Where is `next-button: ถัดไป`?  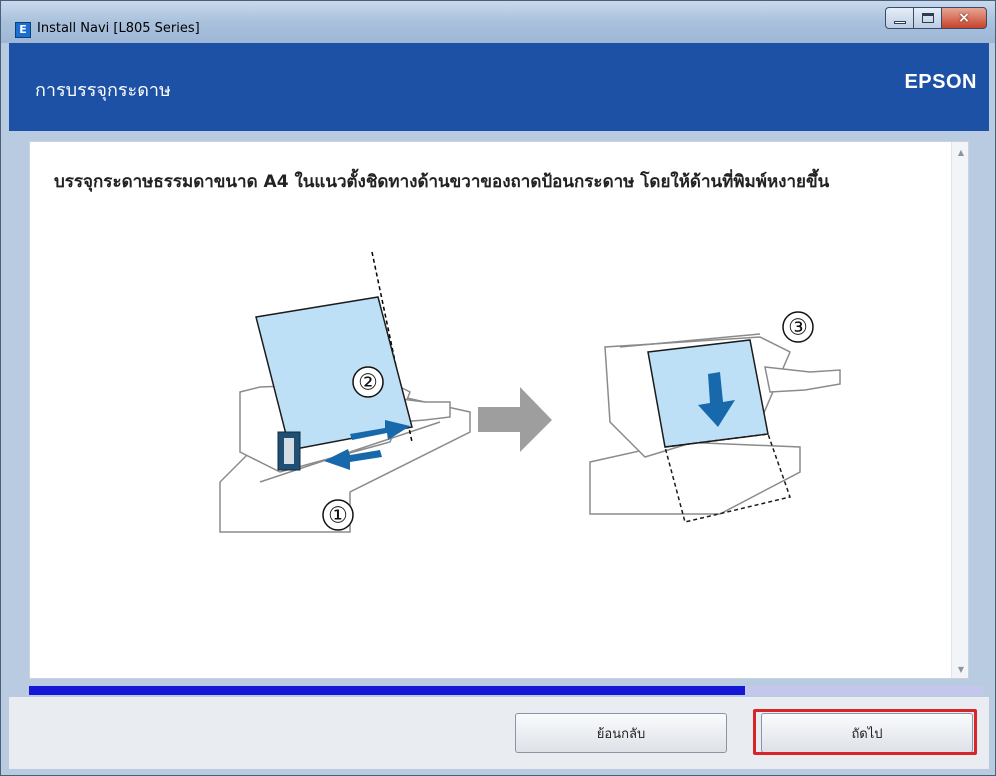 next-button: ถัดไป is located at coordinates (867, 733).